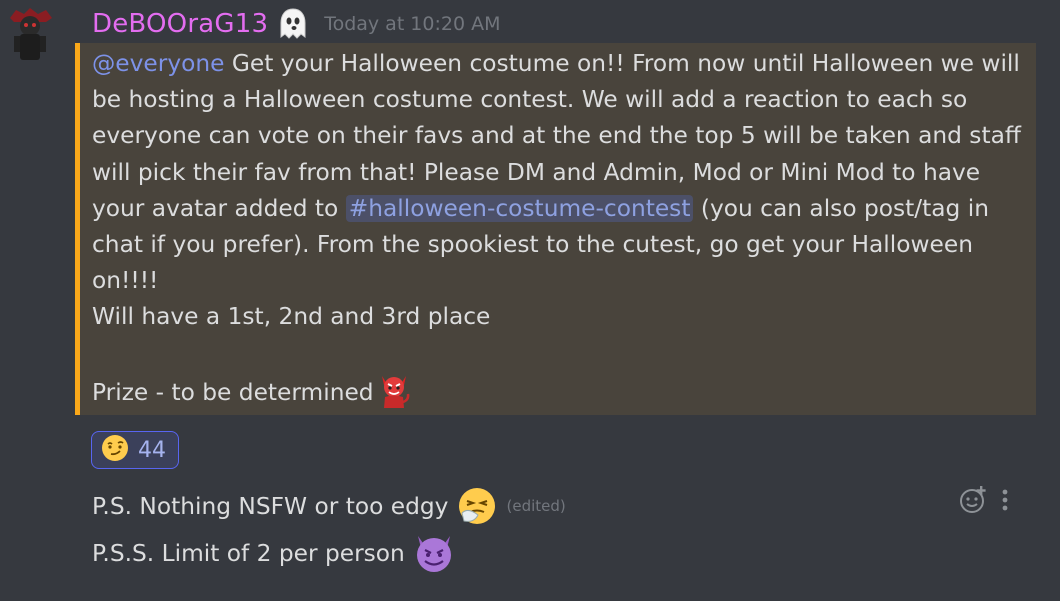  Describe the element at coordinates (973, 500) in the screenshot. I see `add-reaction-icon` at that location.